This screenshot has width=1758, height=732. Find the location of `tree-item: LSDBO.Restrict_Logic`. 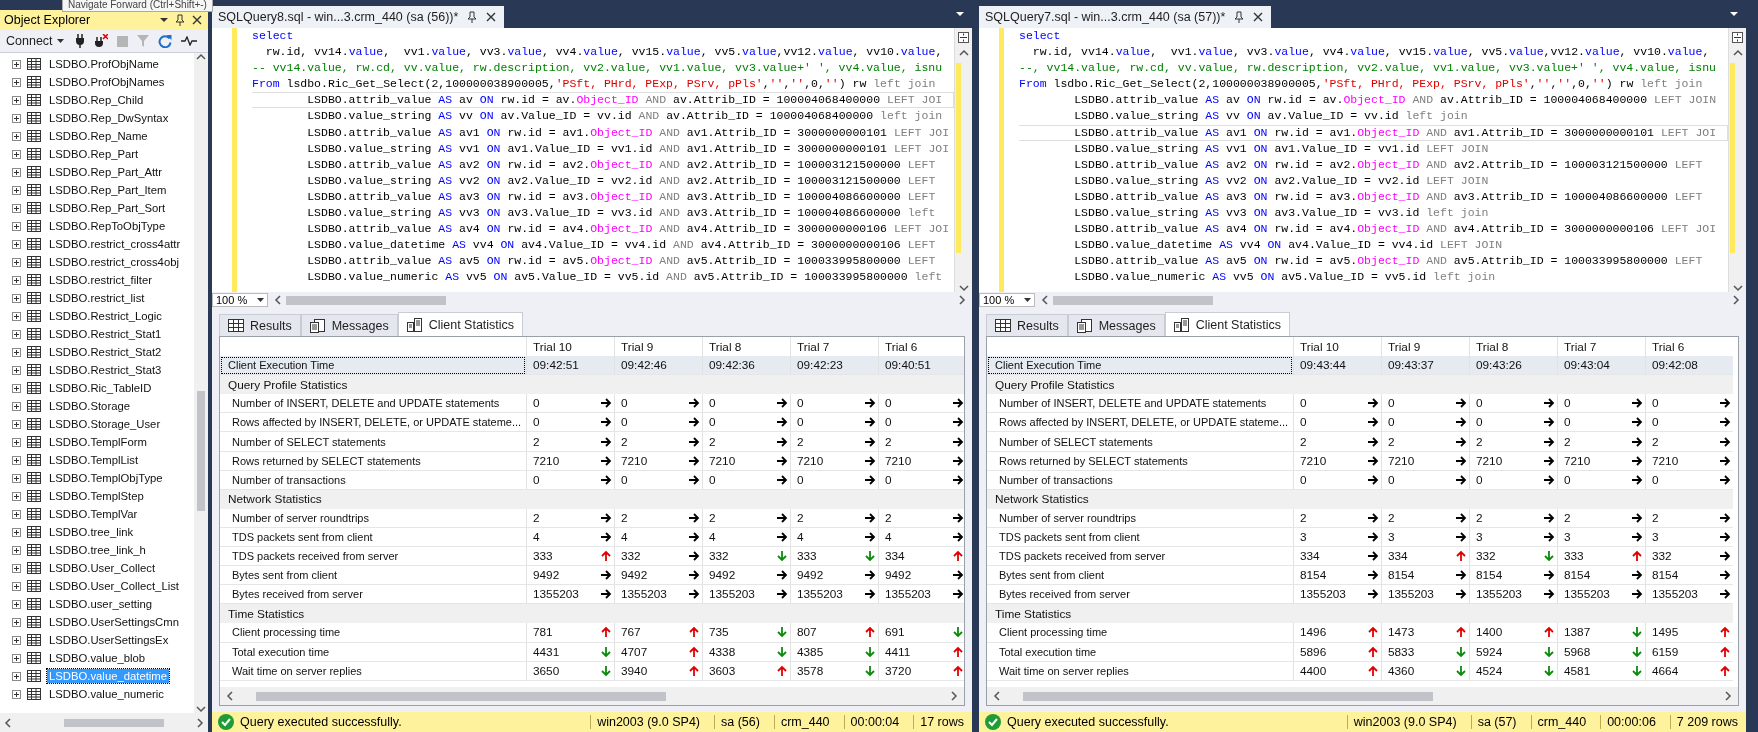

tree-item: LSDBO.Restrict_Logic is located at coordinates (105, 316).